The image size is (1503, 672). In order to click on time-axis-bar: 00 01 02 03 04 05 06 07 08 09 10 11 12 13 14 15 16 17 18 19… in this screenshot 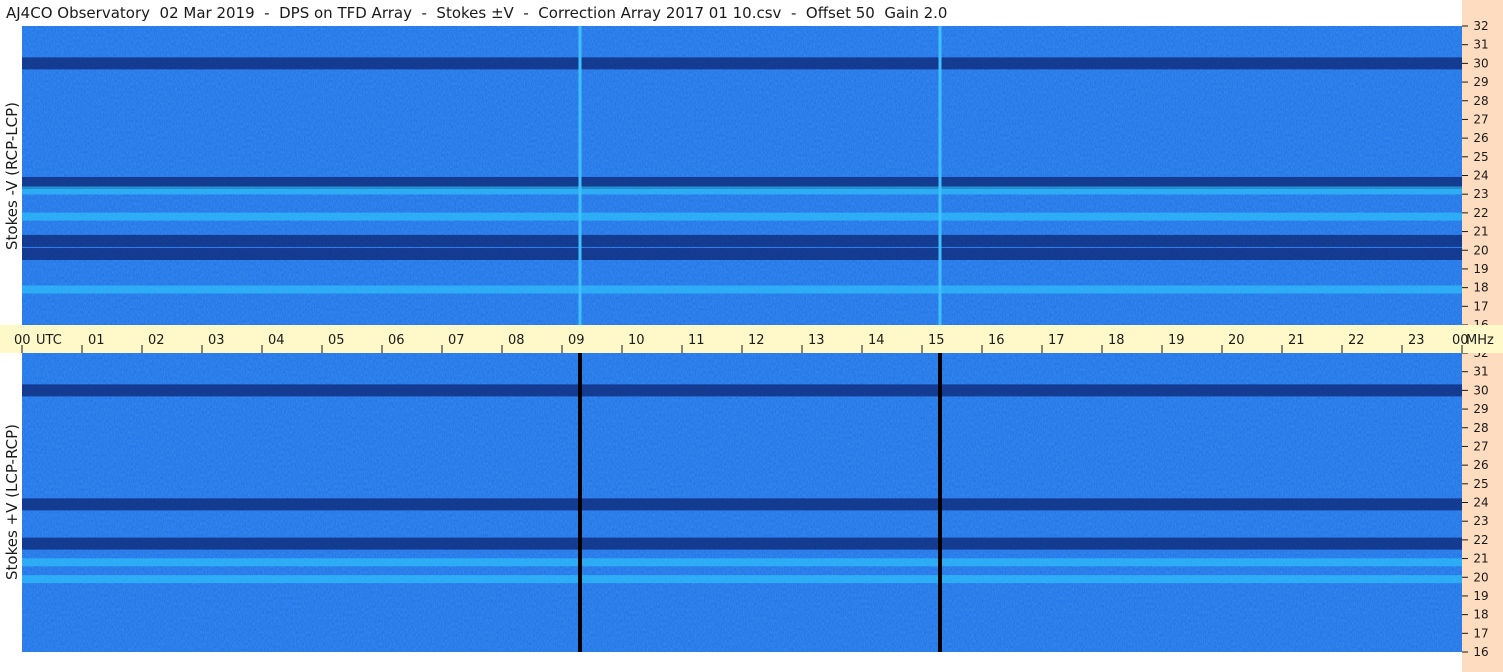, I will do `click(751, 339)`.